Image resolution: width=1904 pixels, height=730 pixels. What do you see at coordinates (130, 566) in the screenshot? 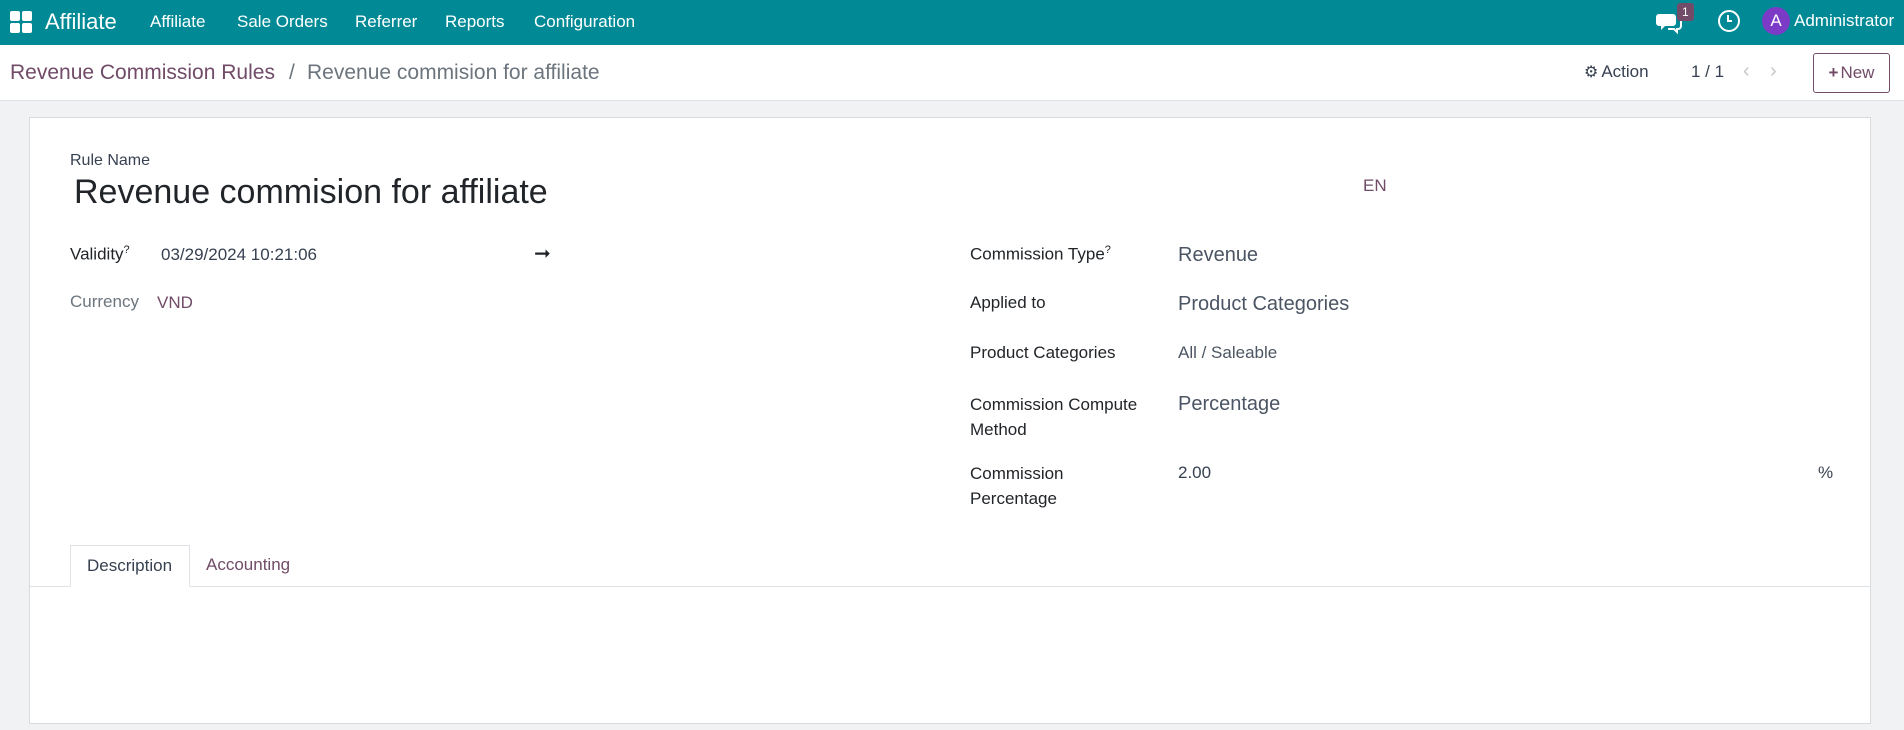
I see `tab-description: Description` at bounding box center [130, 566].